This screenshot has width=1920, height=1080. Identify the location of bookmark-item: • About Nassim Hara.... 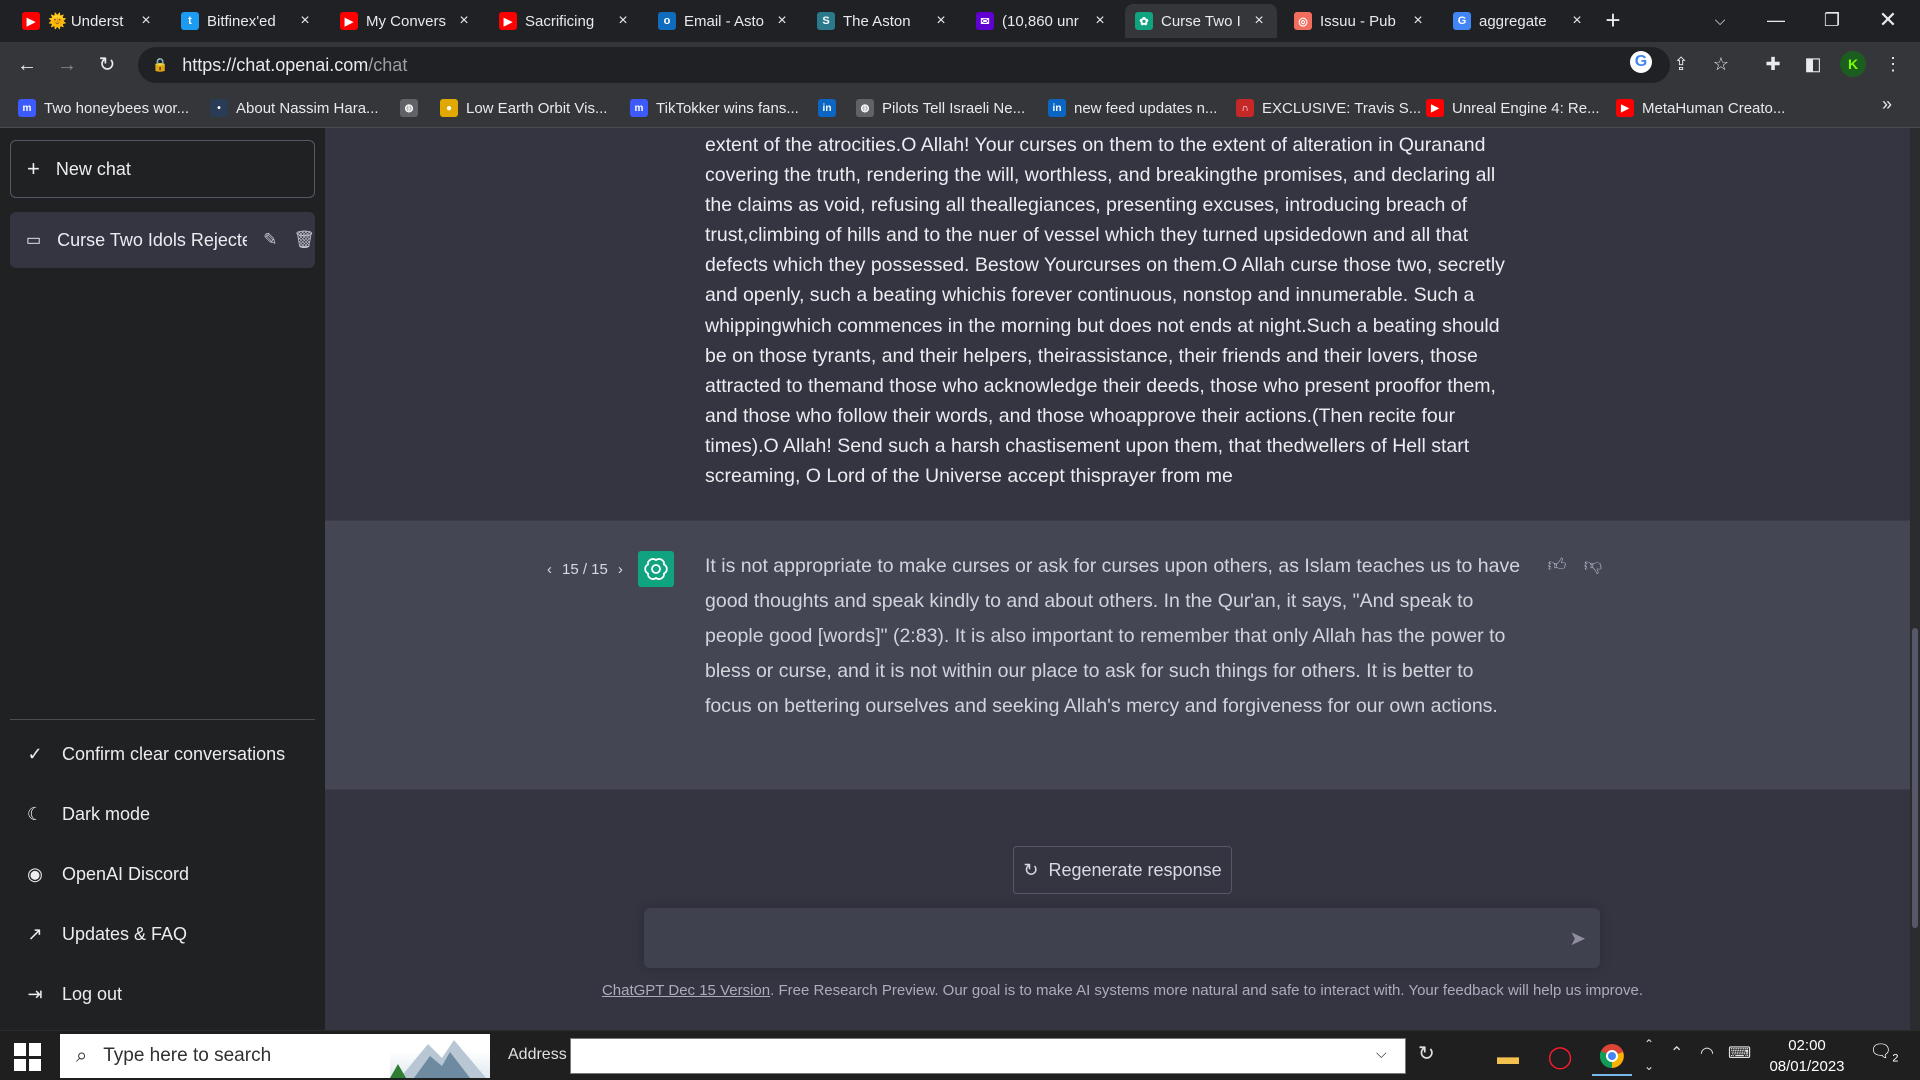
(294, 108).